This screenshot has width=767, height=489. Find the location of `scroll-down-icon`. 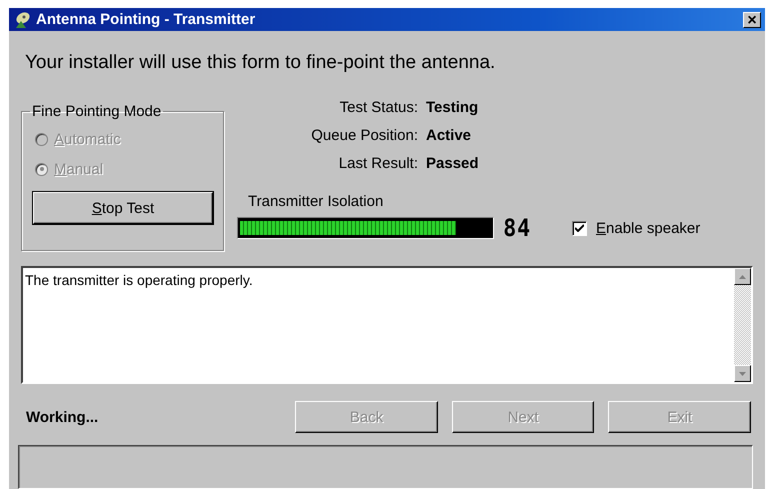

scroll-down-icon is located at coordinates (742, 373).